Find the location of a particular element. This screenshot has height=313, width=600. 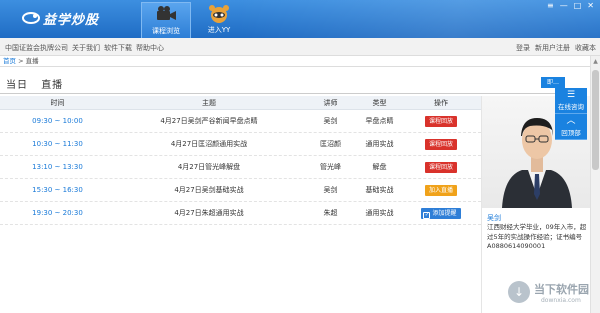

row-teacher: 朱超 is located at coordinates (330, 213).